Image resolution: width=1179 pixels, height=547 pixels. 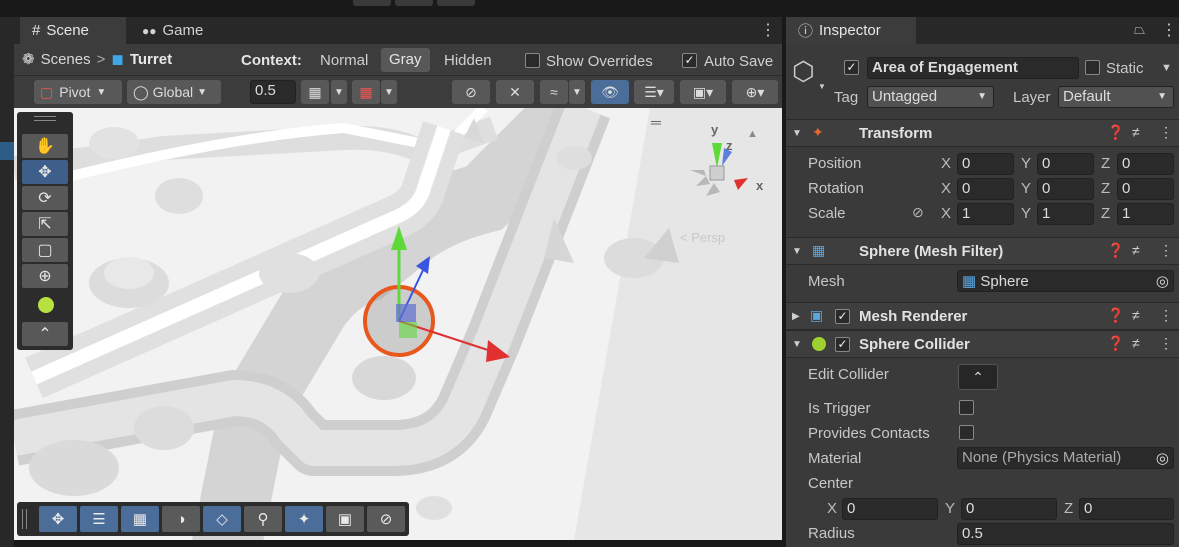 I want to click on effects-dropdown: ▼, so click(x=577, y=92).